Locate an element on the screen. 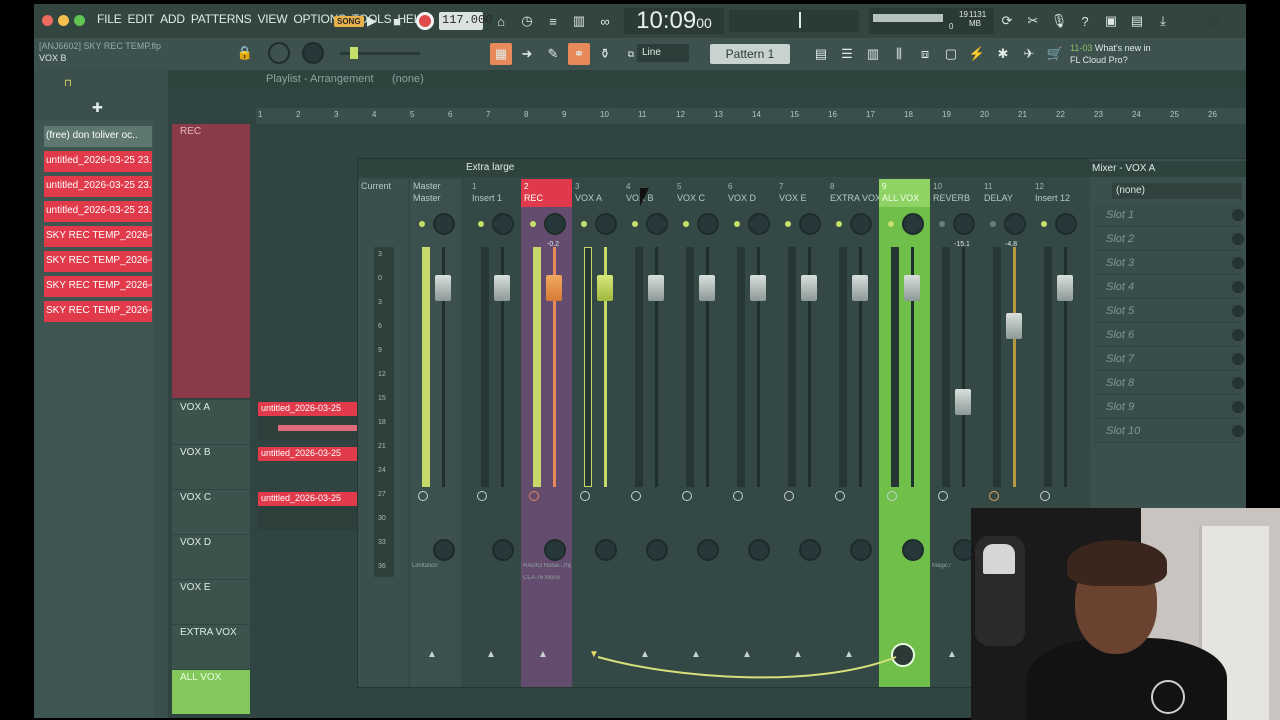 This screenshot has width=1280, height=720. track-header-vox-c: VOX C is located at coordinates (211, 512).